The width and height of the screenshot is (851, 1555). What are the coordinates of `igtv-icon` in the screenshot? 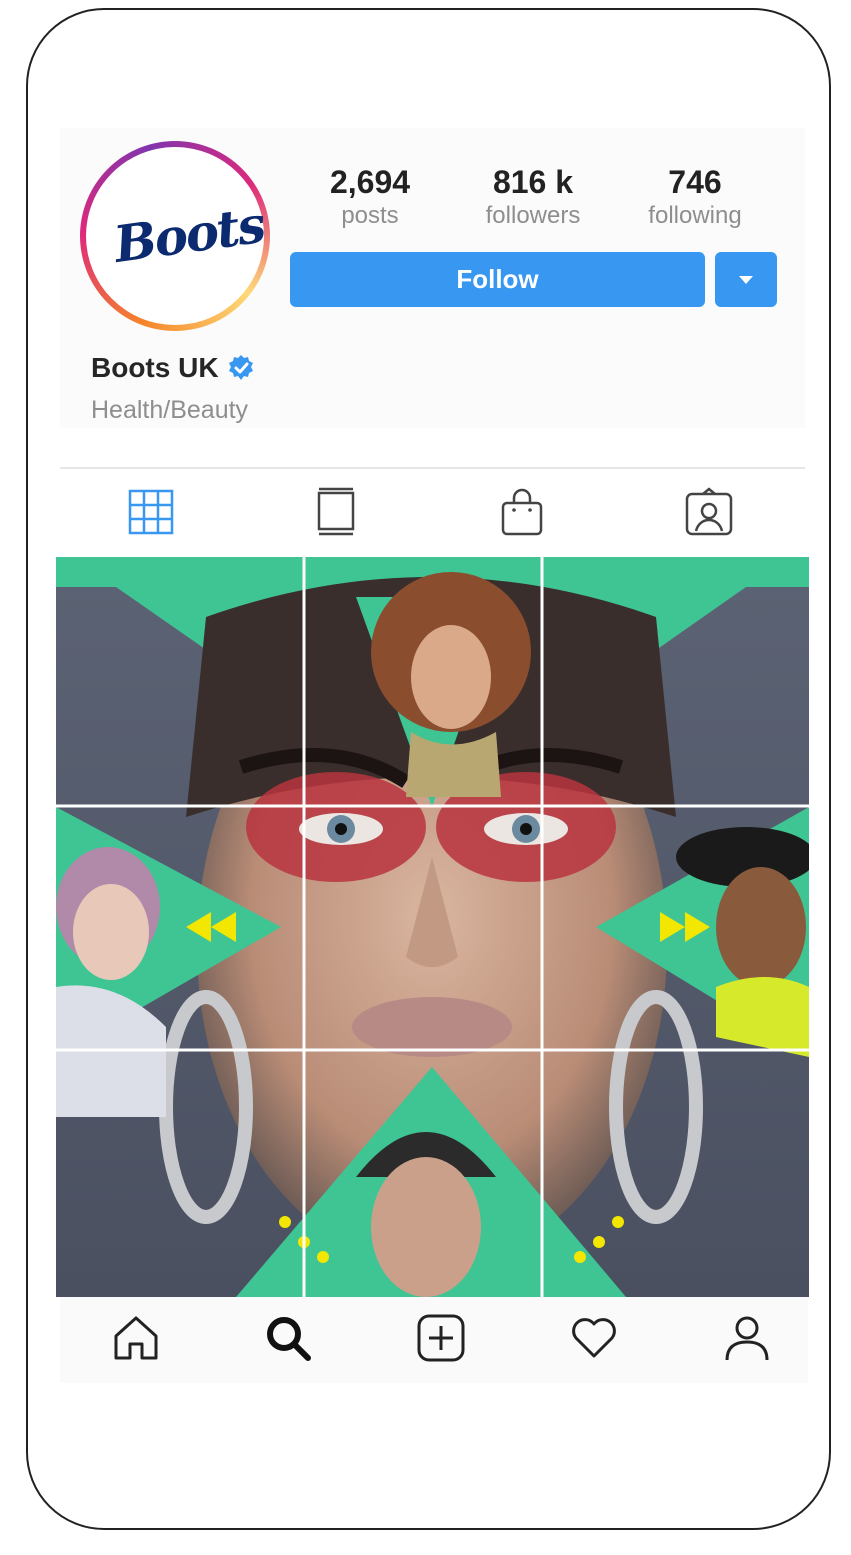 It's located at (336, 511).